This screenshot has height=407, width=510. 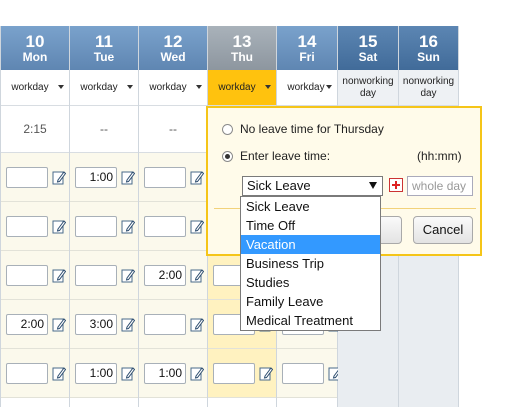 I want to click on day-number: 11, so click(x=104, y=41).